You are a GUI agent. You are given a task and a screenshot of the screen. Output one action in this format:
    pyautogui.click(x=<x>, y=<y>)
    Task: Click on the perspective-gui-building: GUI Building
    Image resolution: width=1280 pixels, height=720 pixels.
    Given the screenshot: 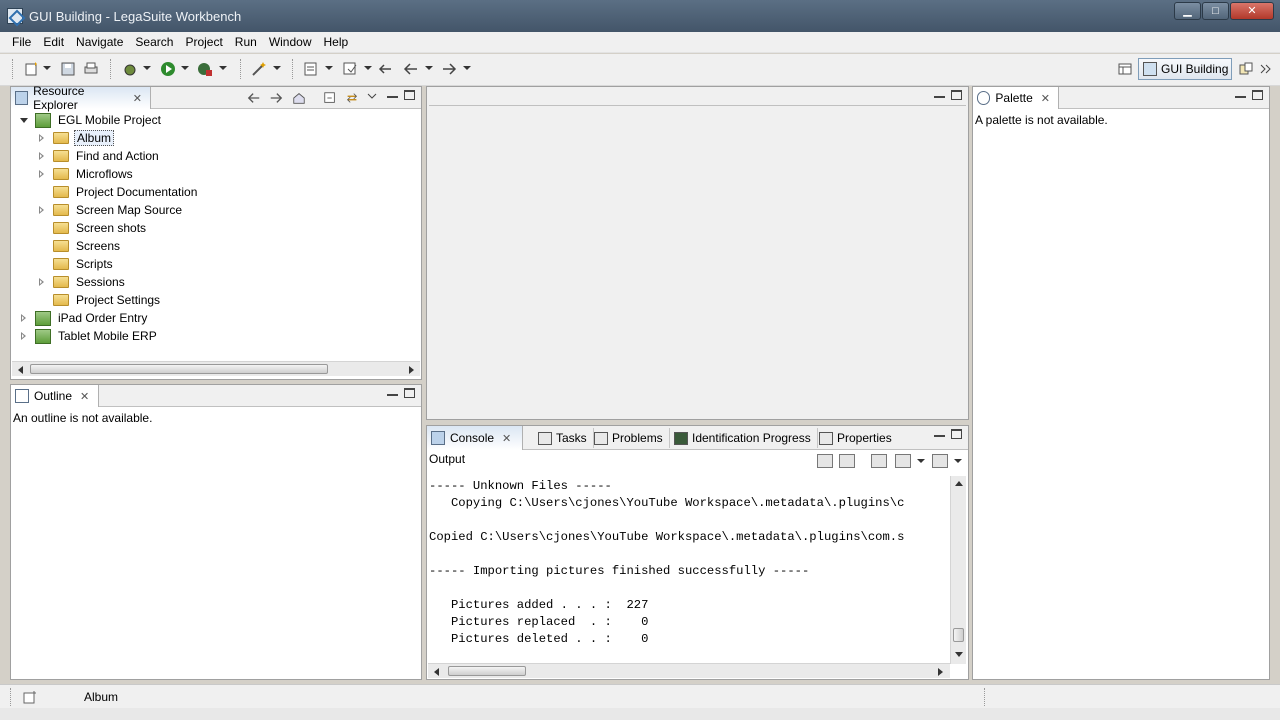 What is the action you would take?
    pyautogui.click(x=1185, y=69)
    